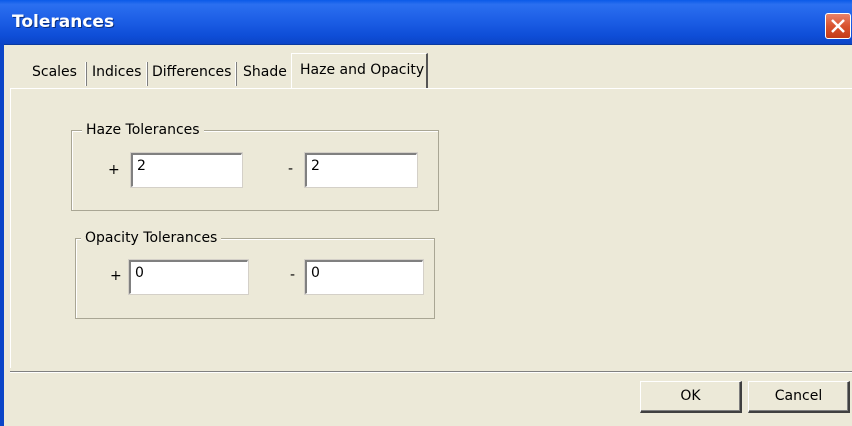 Image resolution: width=852 pixels, height=426 pixels. Describe the element at coordinates (265, 72) in the screenshot. I see `tab-shade: Shade` at that location.